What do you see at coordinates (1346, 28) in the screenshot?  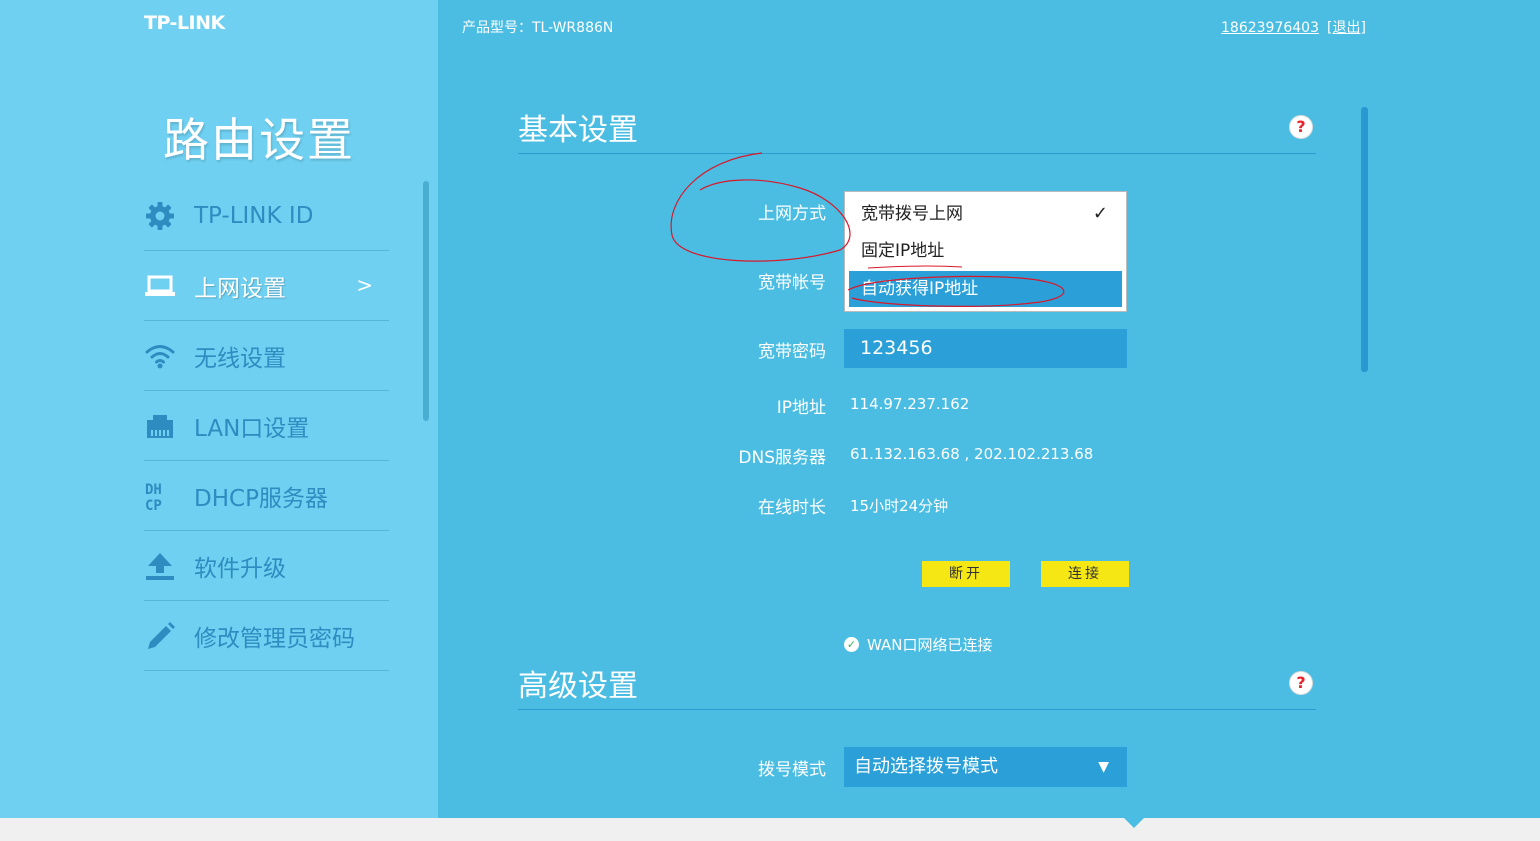 I see `logout-link: [退出]` at bounding box center [1346, 28].